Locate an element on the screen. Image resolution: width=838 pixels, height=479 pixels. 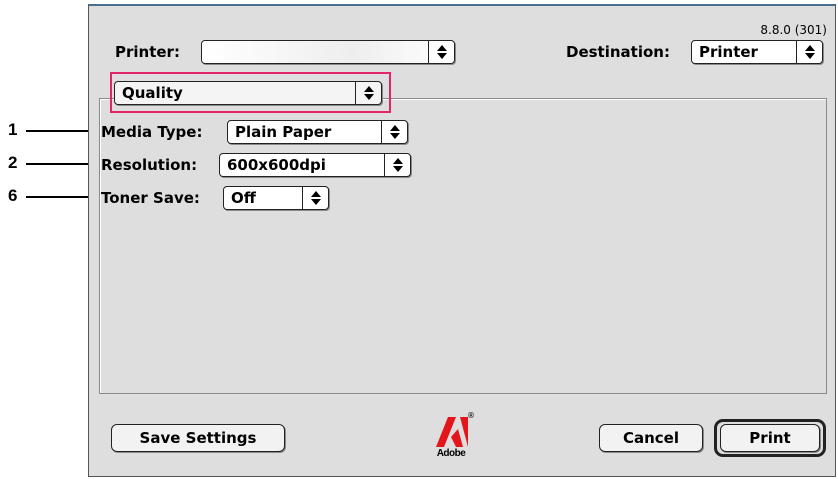
media-type-label: Media Type: is located at coordinates (152, 132).